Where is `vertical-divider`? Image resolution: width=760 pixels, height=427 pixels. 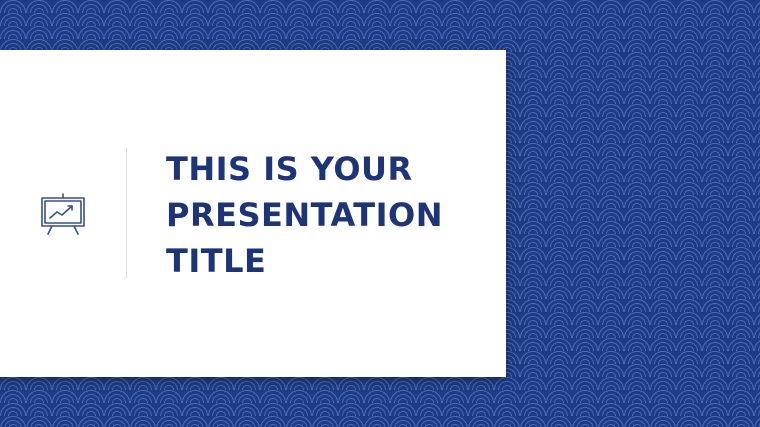
vertical-divider is located at coordinates (126, 213).